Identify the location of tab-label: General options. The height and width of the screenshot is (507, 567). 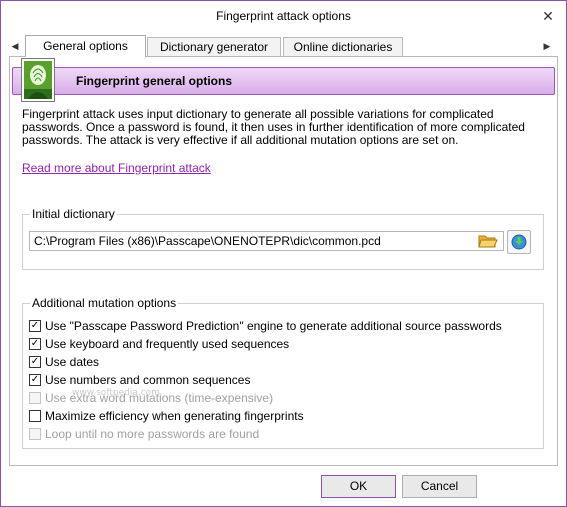
(85, 46).